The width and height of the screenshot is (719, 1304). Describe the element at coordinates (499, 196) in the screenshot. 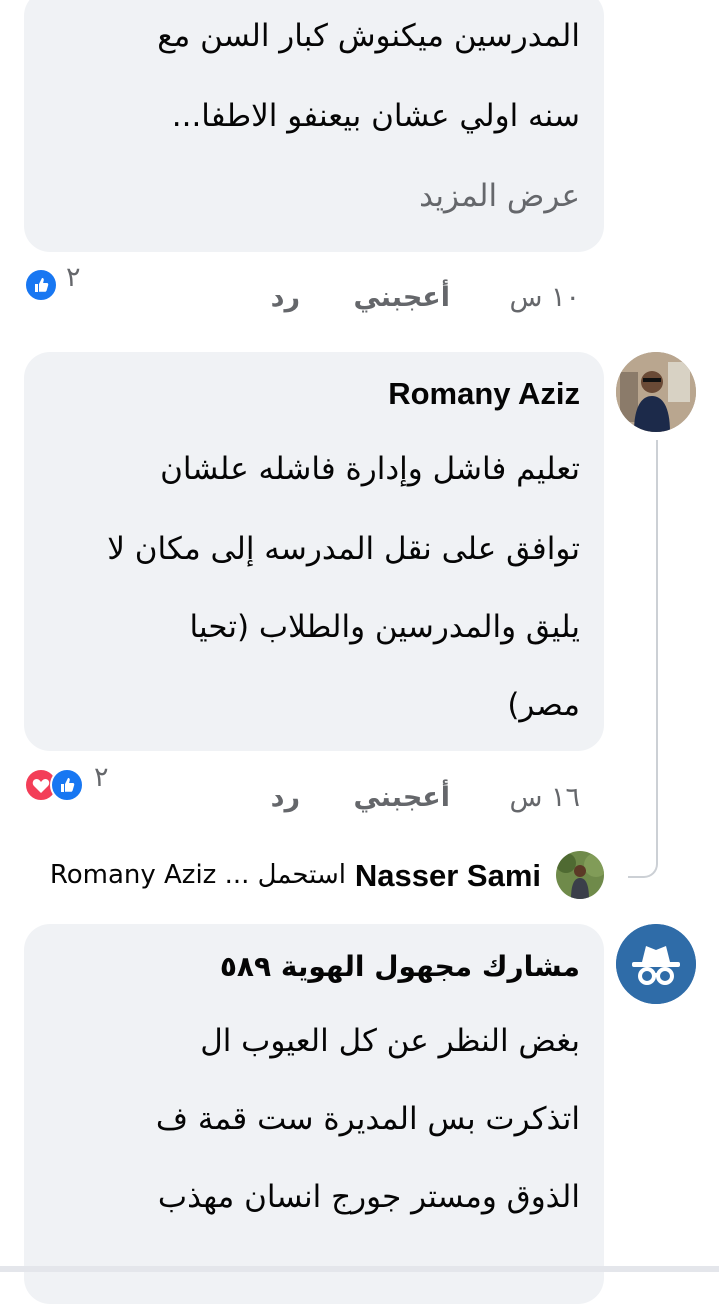

I see `see-more-link: عرض المزيد` at that location.